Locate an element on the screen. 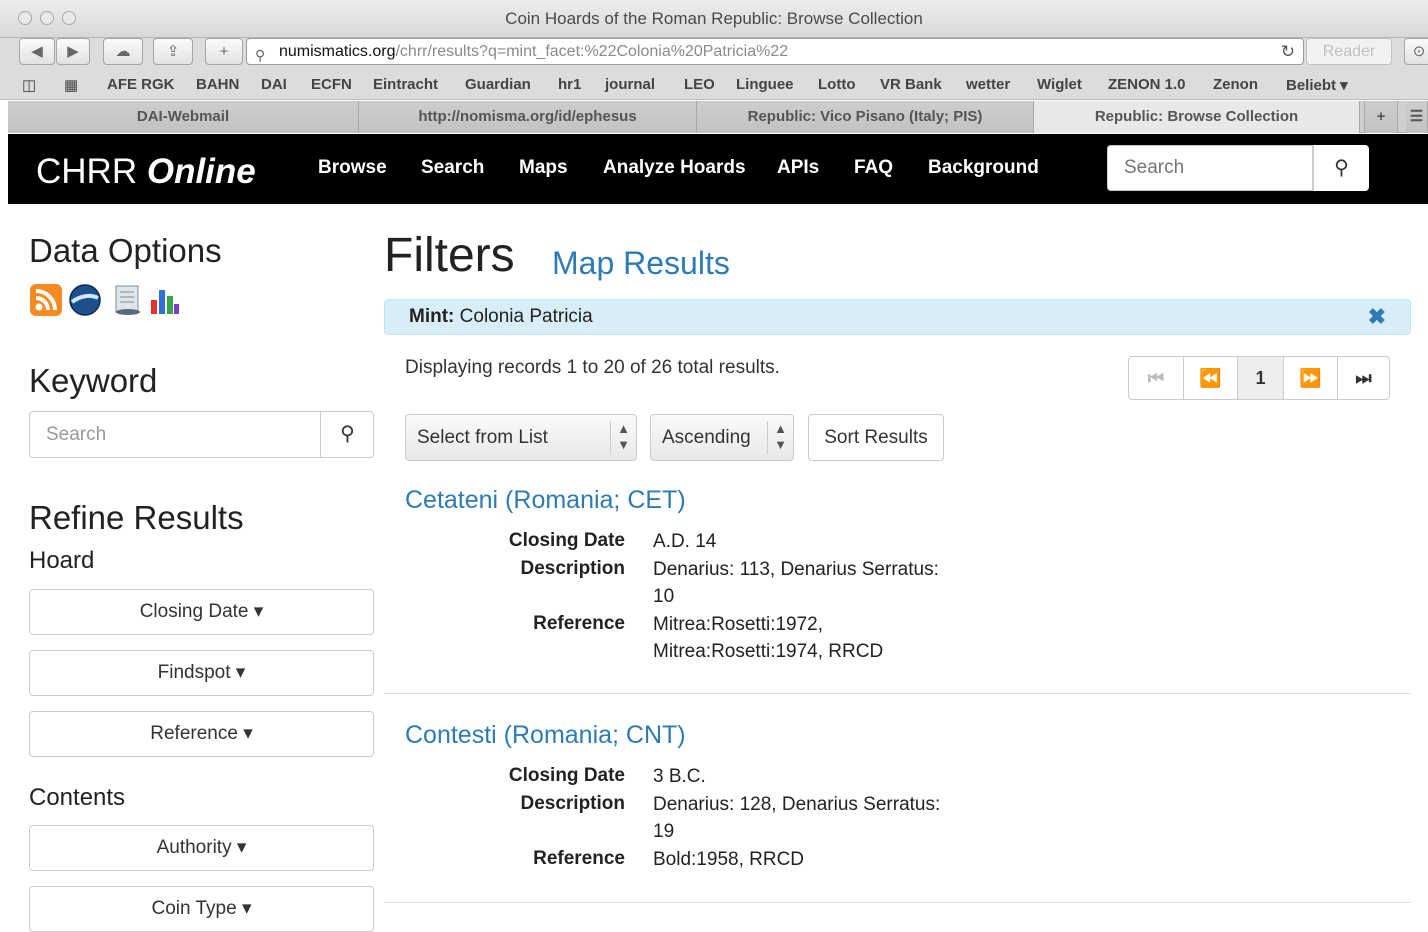  forward-button: ▶ is located at coordinates (73, 51).